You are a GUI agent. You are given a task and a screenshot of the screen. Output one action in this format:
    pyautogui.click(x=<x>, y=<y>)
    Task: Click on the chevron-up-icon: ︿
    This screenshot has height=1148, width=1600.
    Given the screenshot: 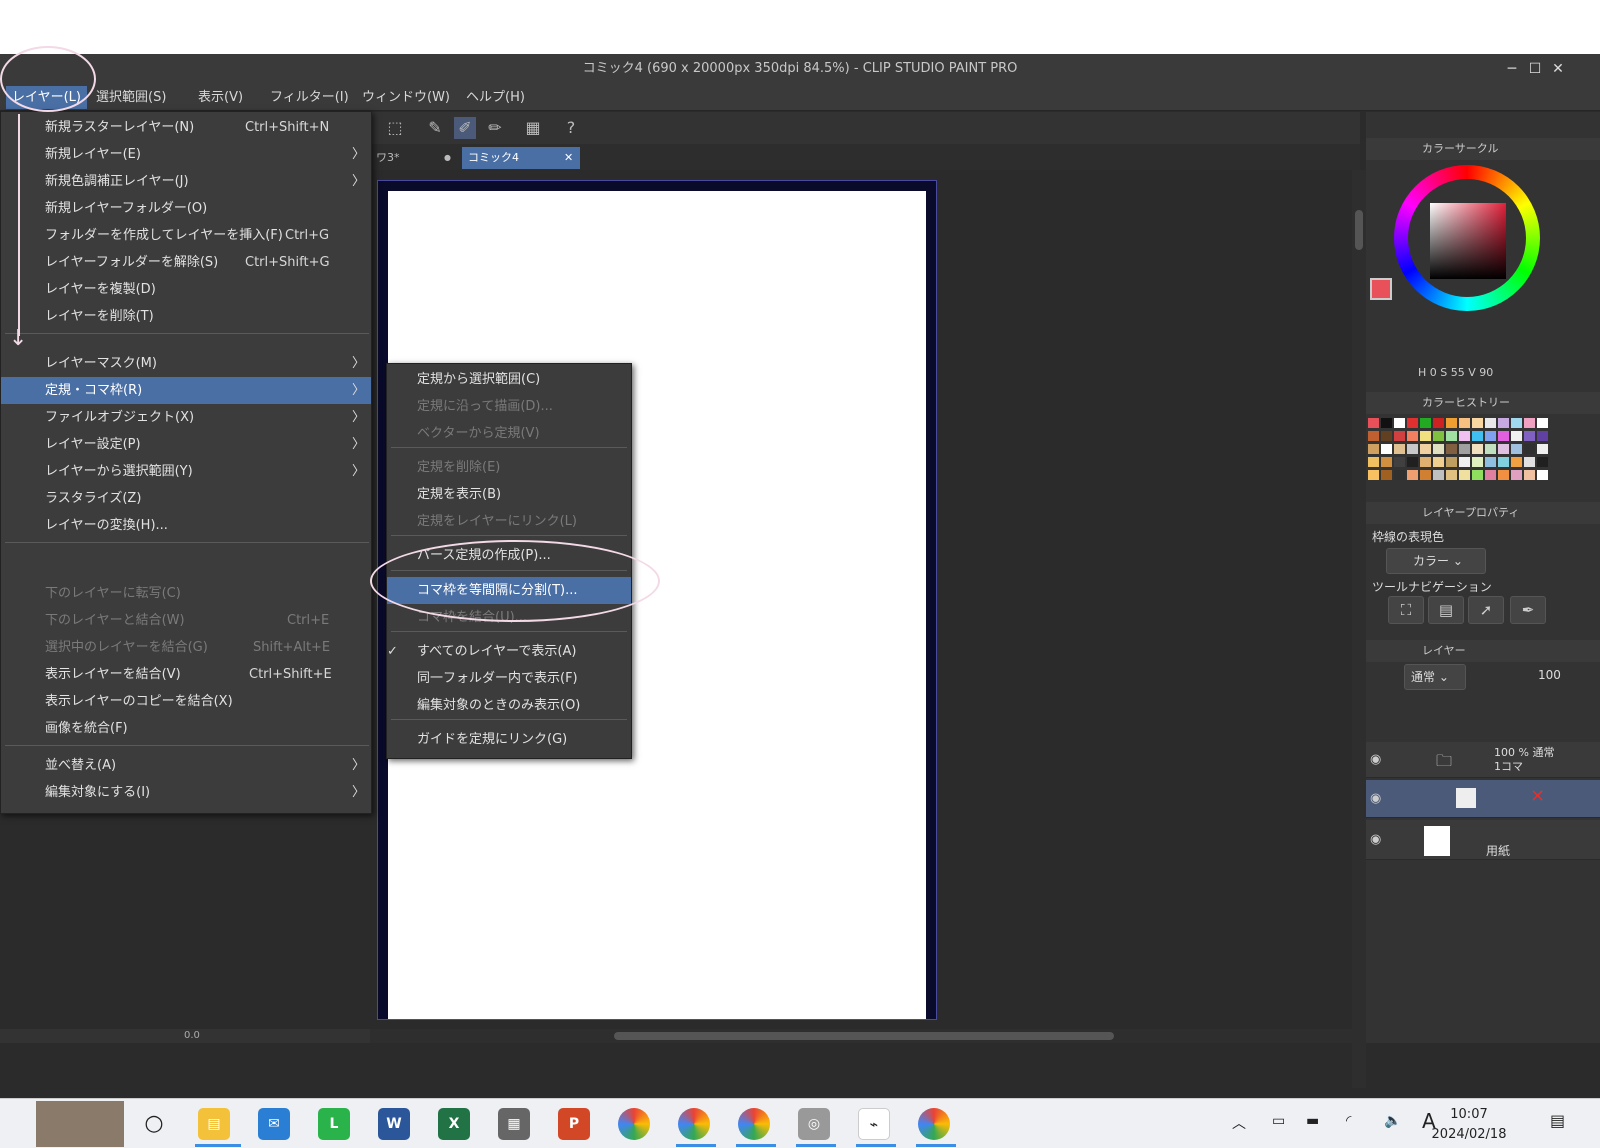 What is the action you would take?
    pyautogui.click(x=1239, y=1123)
    